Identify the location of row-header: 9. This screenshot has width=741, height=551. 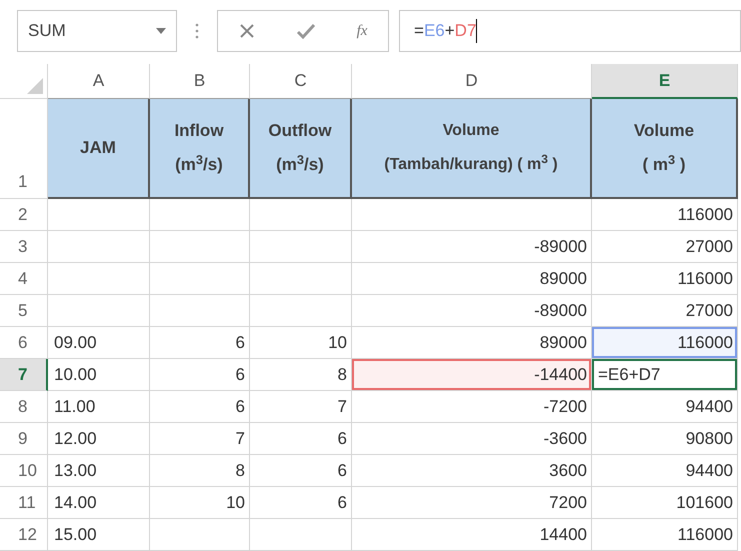
(24, 439).